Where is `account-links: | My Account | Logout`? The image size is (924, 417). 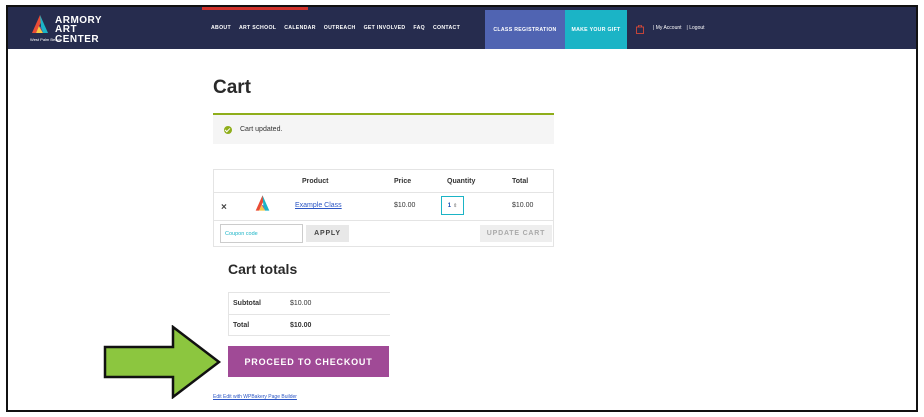 account-links: | My Account | Logout is located at coordinates (681, 28).